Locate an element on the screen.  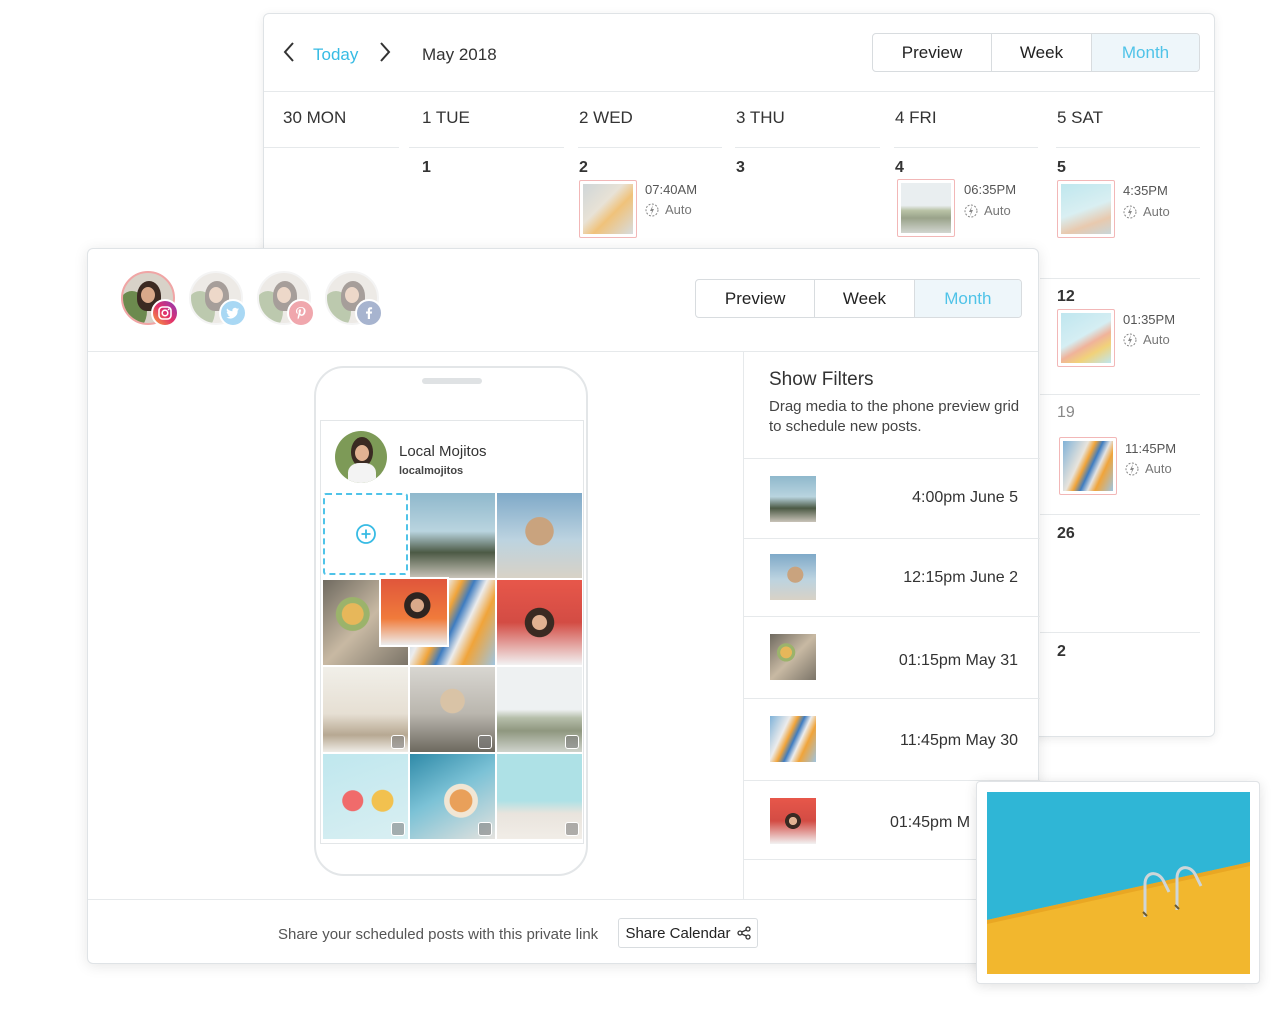
month-label: May 2018 is located at coordinates (459, 54).